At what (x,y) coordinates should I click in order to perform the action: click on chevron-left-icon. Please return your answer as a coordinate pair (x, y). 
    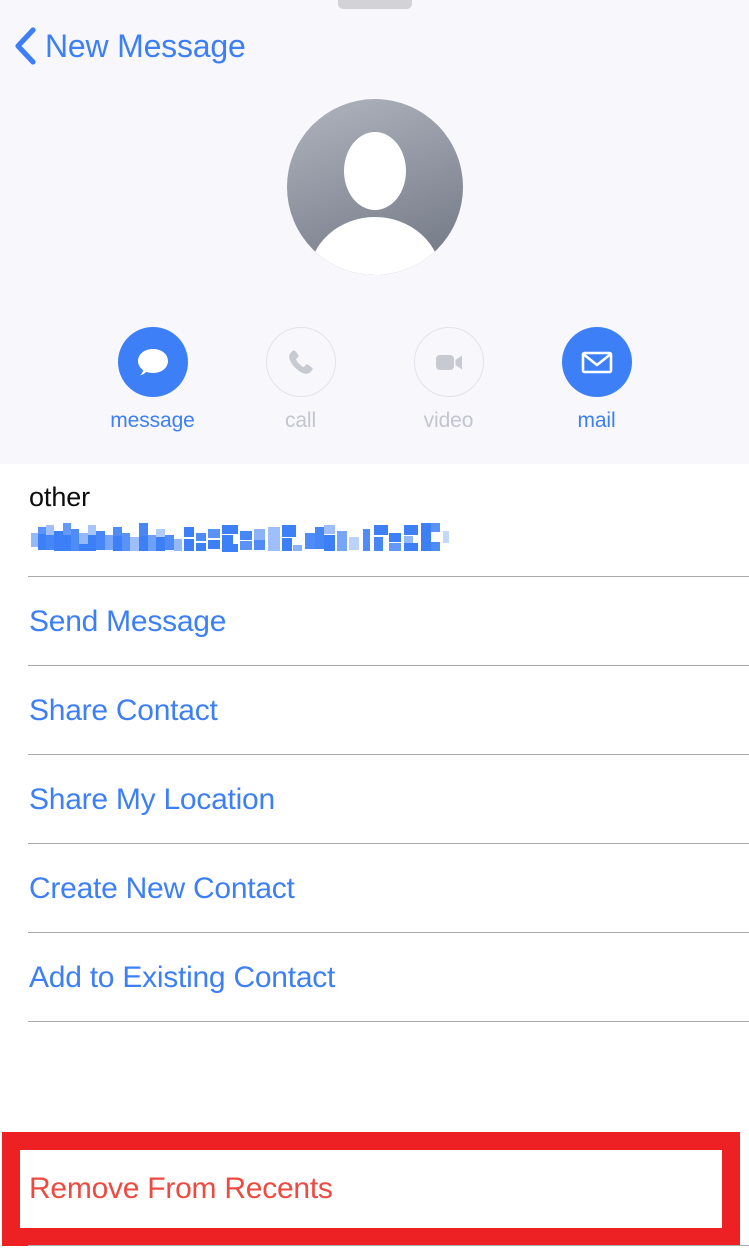
    Looking at the image, I should click on (25, 46).